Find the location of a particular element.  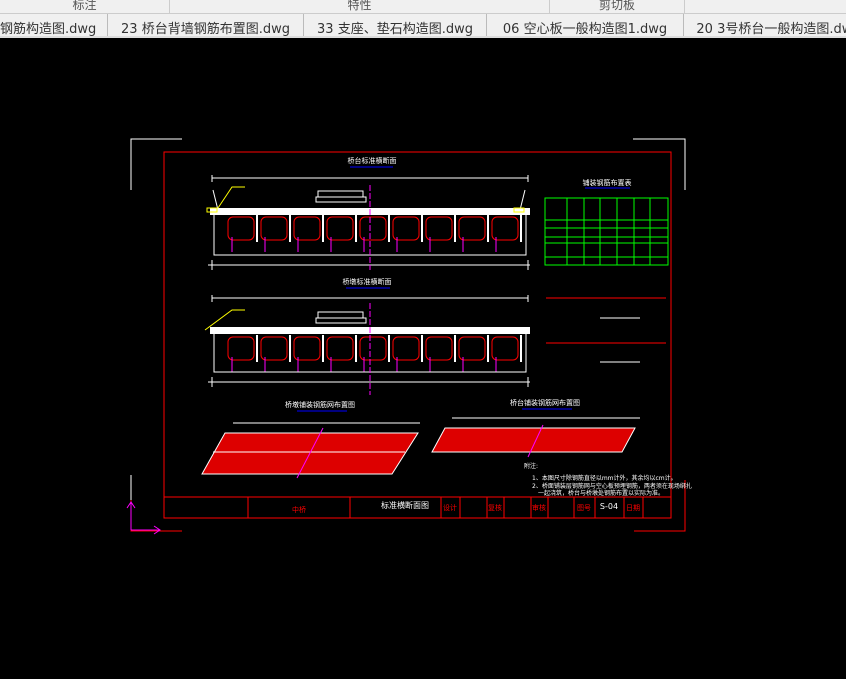

tab-document: 钢筋构造图.dwg is located at coordinates (54, 25).